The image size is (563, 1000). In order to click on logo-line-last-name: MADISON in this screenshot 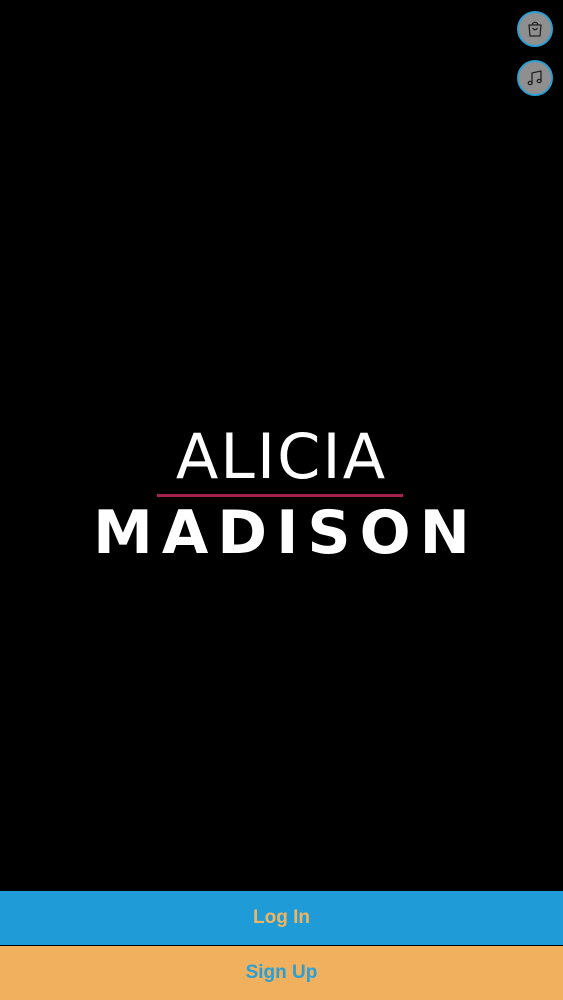, I will do `click(286, 533)`.